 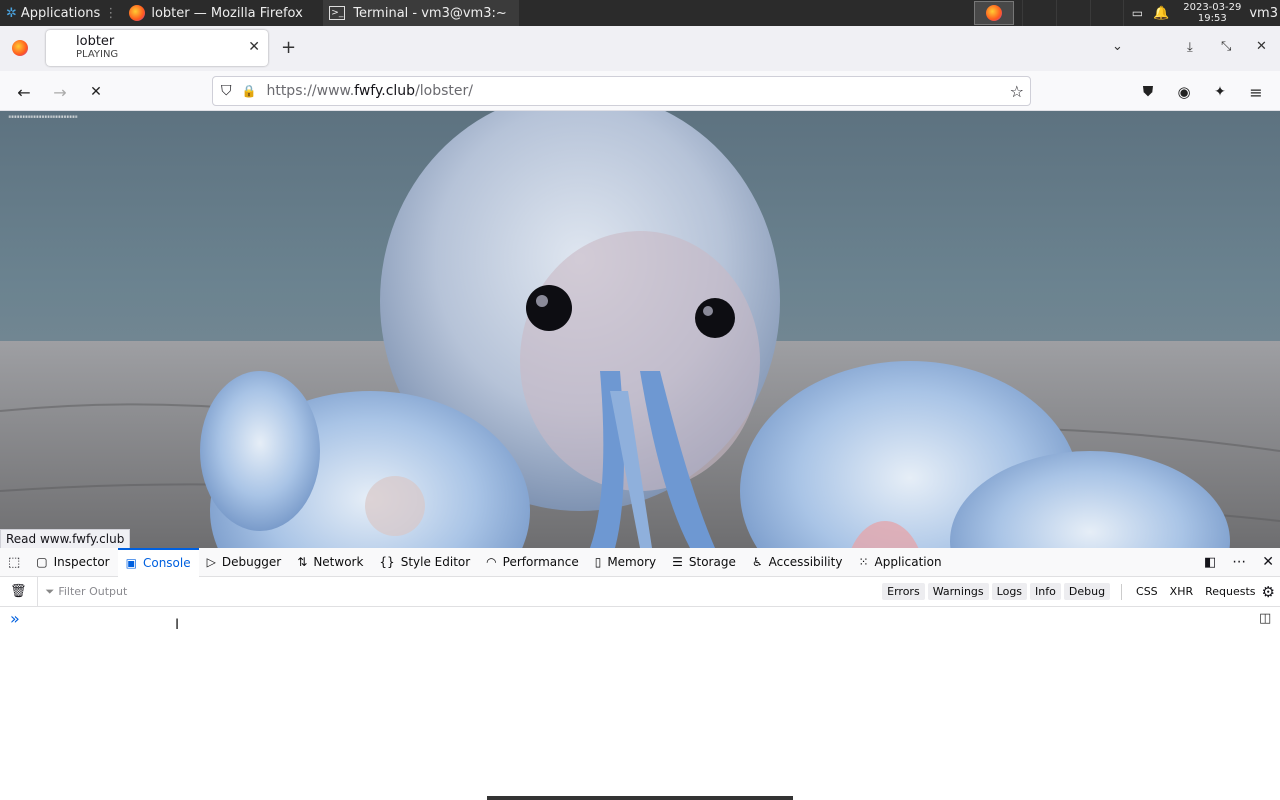 What do you see at coordinates (1212, 18) in the screenshot?
I see `clock-time: 19:53` at bounding box center [1212, 18].